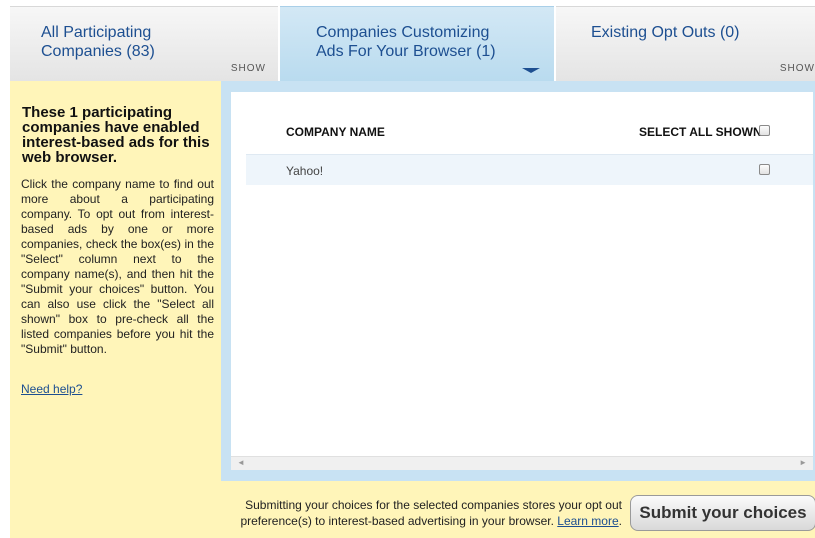  What do you see at coordinates (665, 32) in the screenshot?
I see `tab-title: Existing Opt Outs (0)` at bounding box center [665, 32].